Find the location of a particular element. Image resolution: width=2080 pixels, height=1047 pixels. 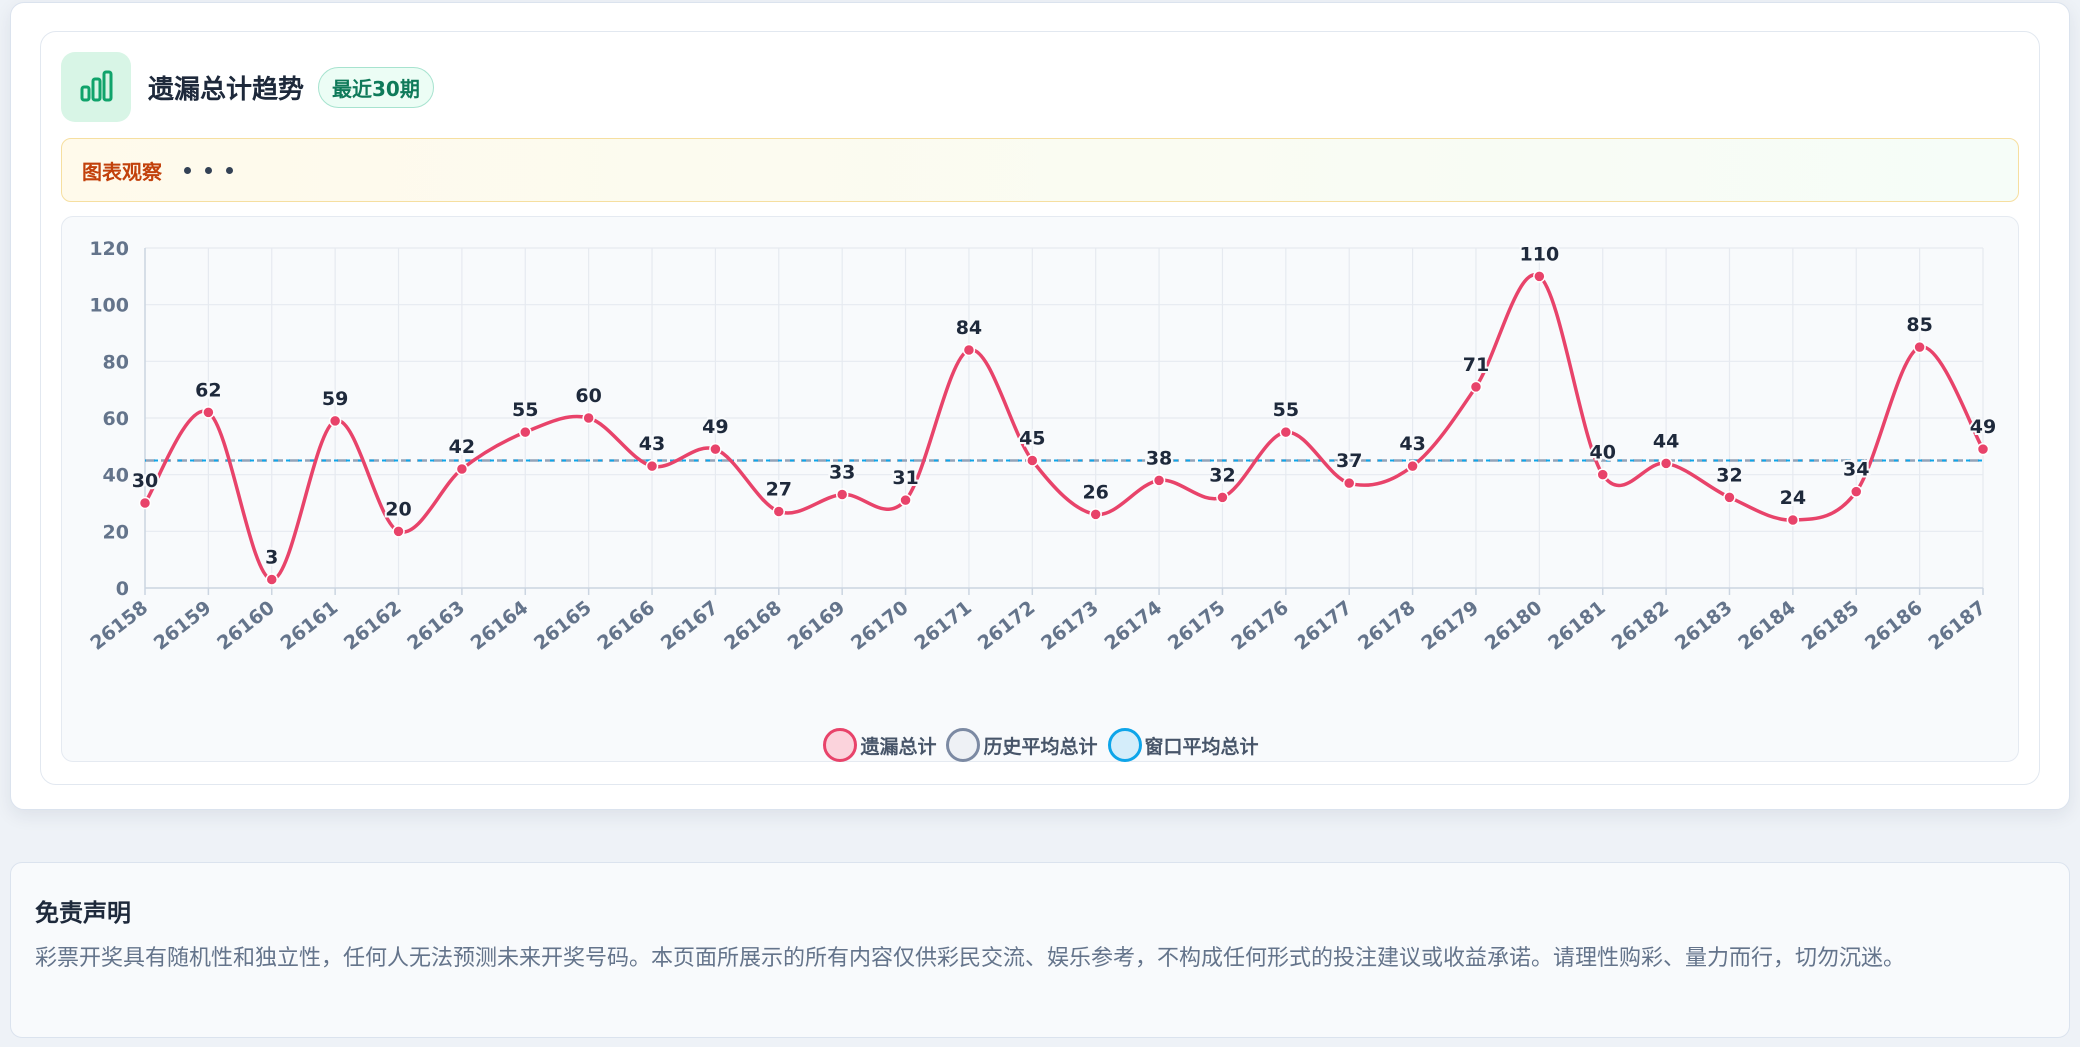

data-label: 42 is located at coordinates (462, 447).